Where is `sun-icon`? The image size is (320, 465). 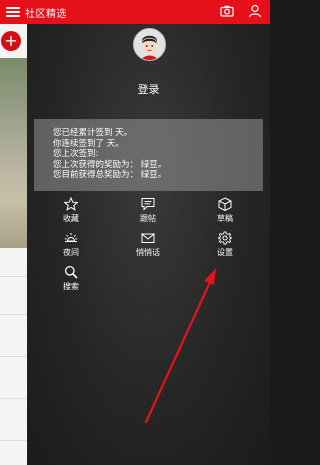
sun-icon is located at coordinates (71, 237).